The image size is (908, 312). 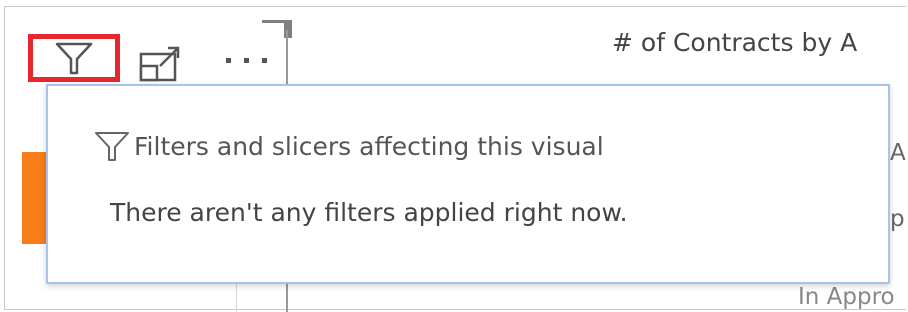 I want to click on background-label: p, so click(x=897, y=219).